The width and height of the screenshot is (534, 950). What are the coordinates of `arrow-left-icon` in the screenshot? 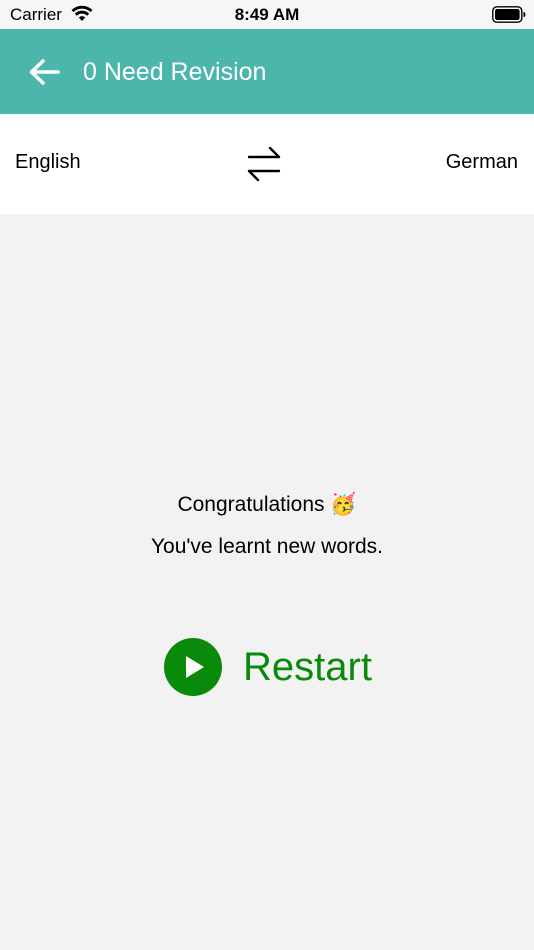 It's located at (44, 72).